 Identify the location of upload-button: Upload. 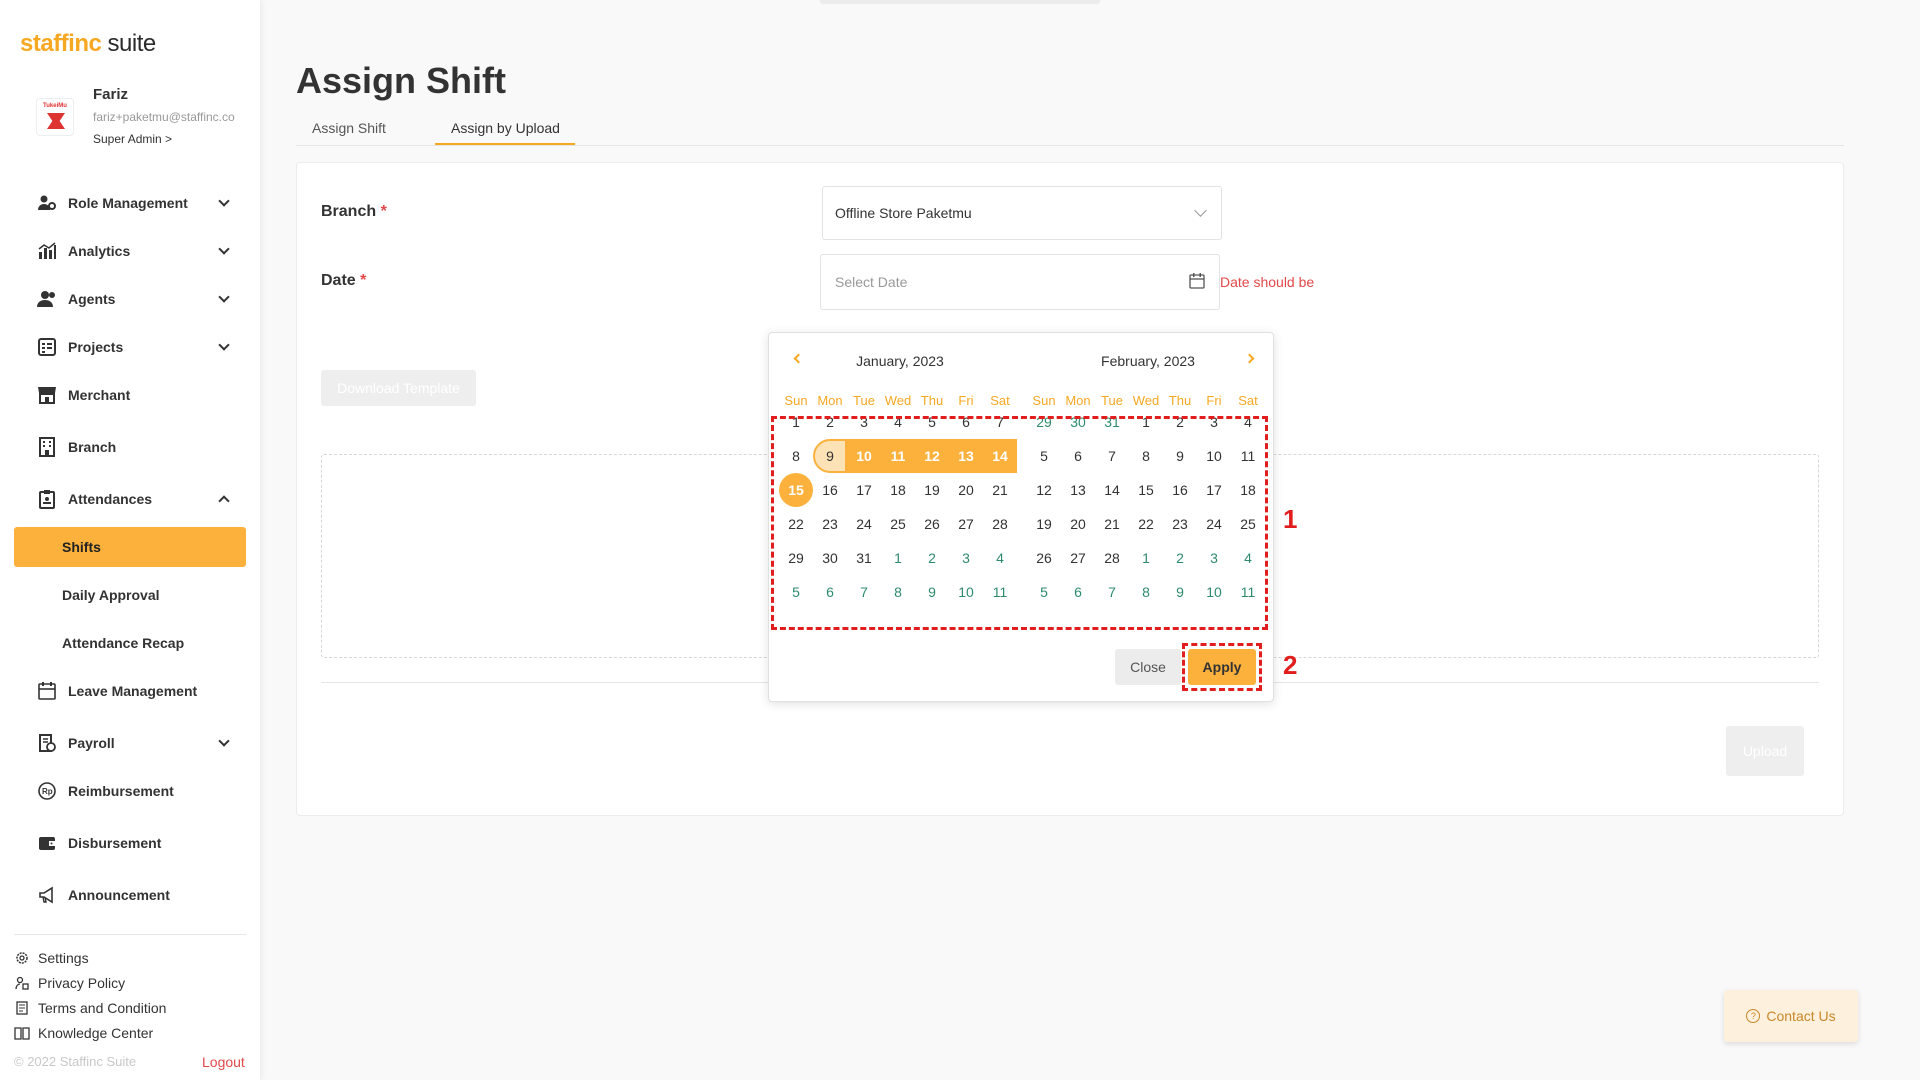
(1765, 751).